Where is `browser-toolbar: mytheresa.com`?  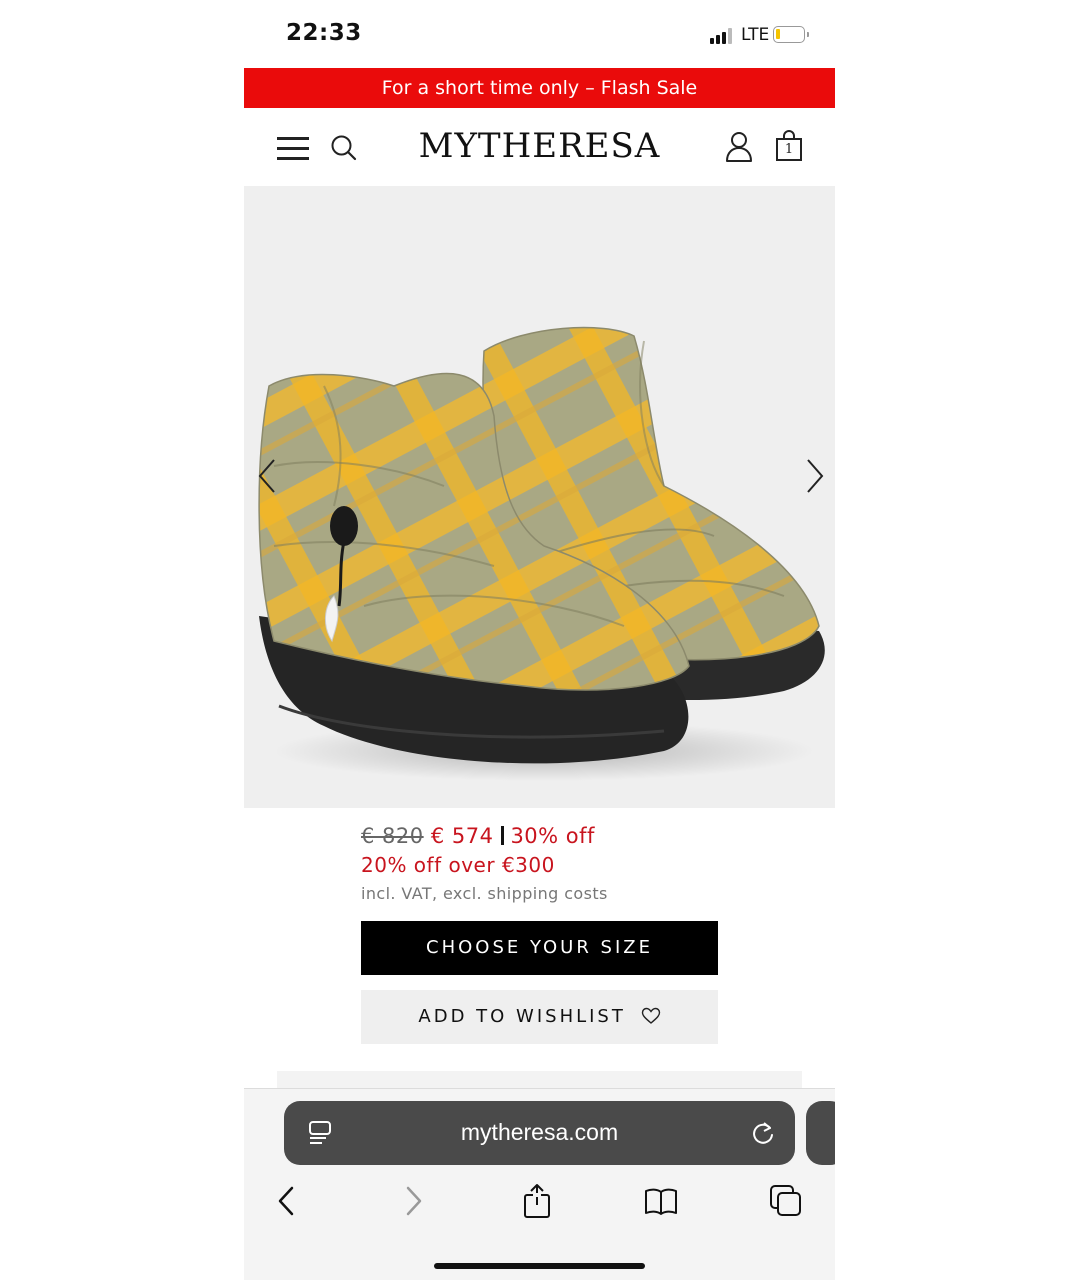
browser-toolbar: mytheresa.com is located at coordinates (539, 1184).